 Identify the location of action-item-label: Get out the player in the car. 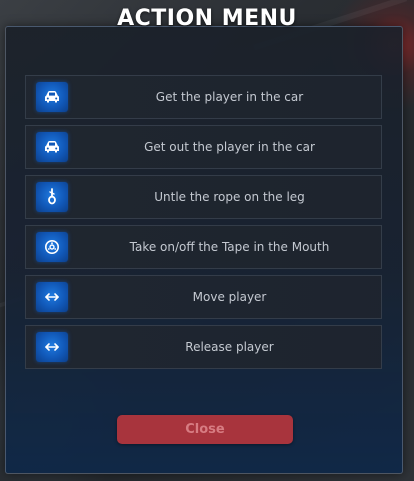
(229, 147).